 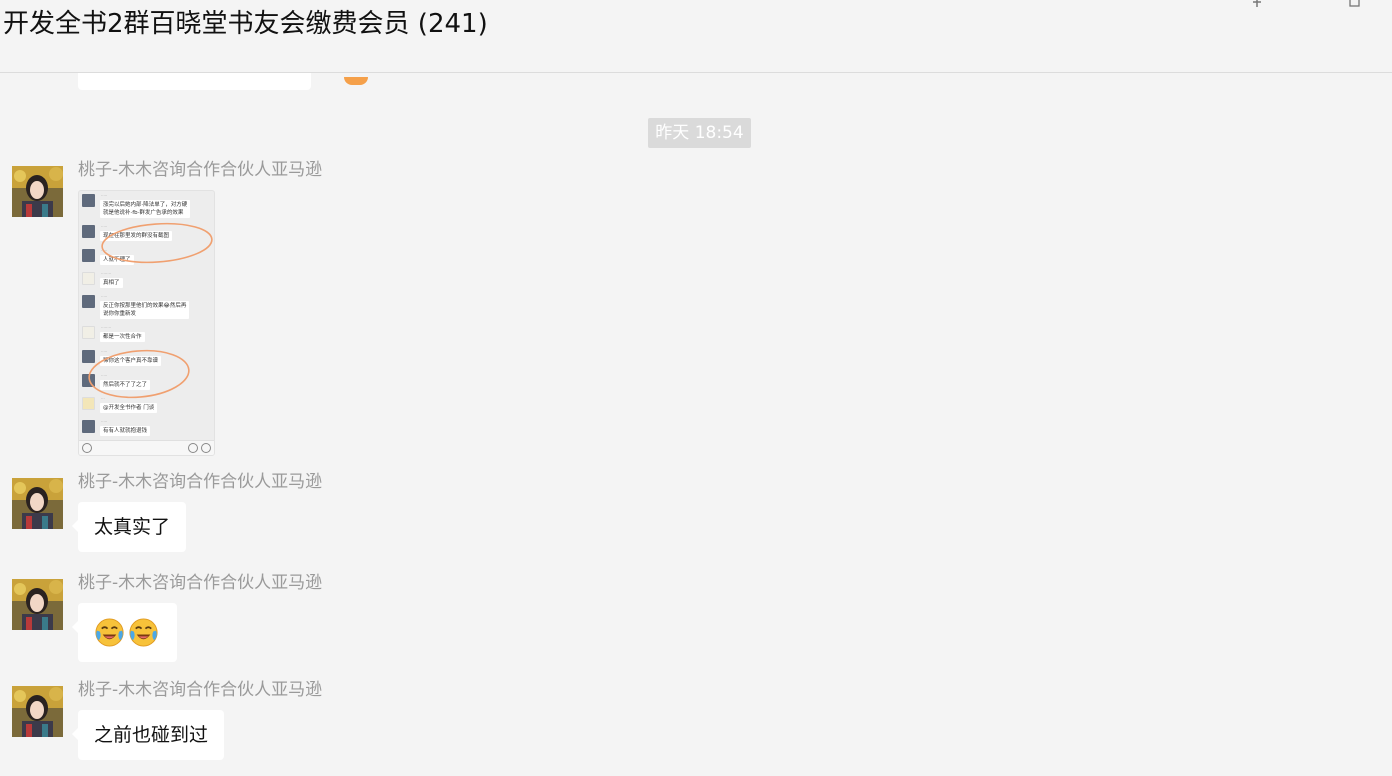 What do you see at coordinates (1355, 4) in the screenshot?
I see `popout-window-icon` at bounding box center [1355, 4].